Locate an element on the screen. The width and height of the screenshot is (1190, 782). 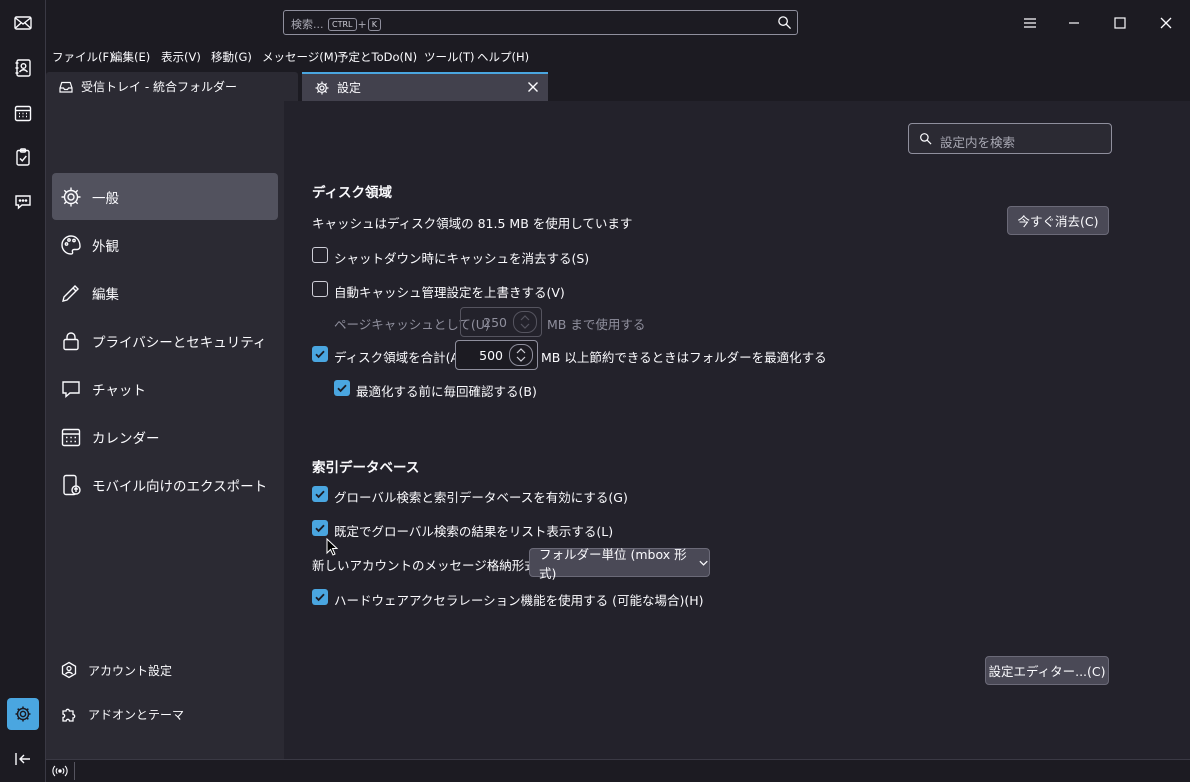
store-type-select: フォルダー単位 (mbox 形式) is located at coordinates (619, 564).